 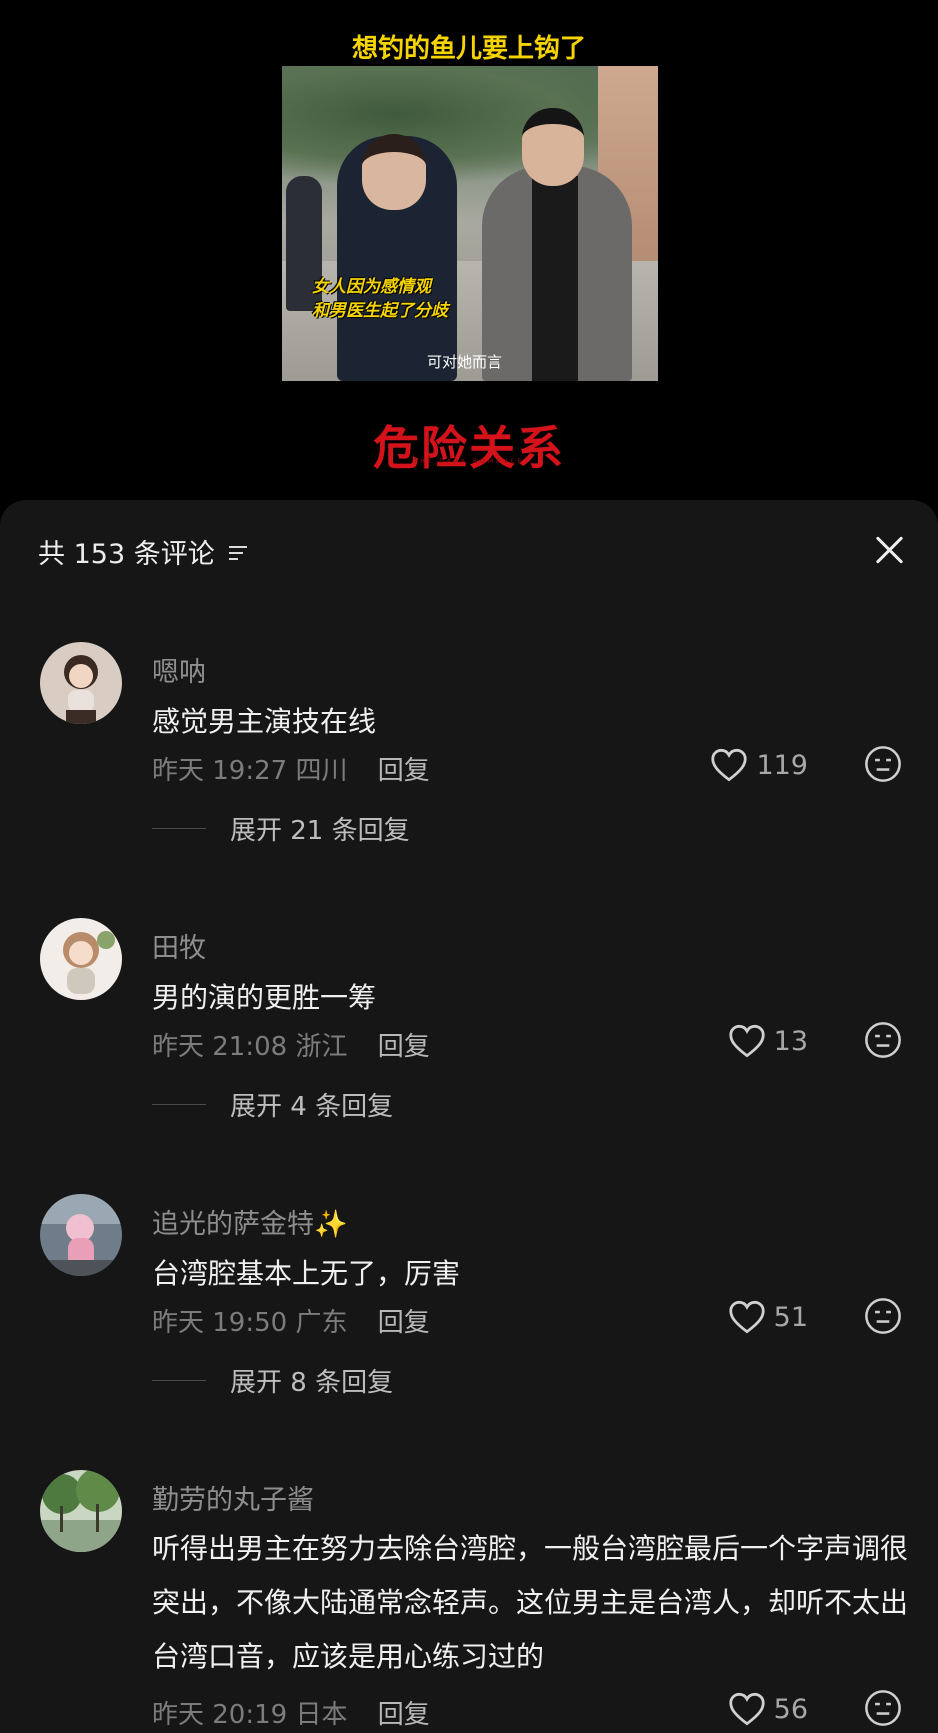 I want to click on video-top-caption: 想钓的鱼儿要上钩了, so click(x=468, y=49).